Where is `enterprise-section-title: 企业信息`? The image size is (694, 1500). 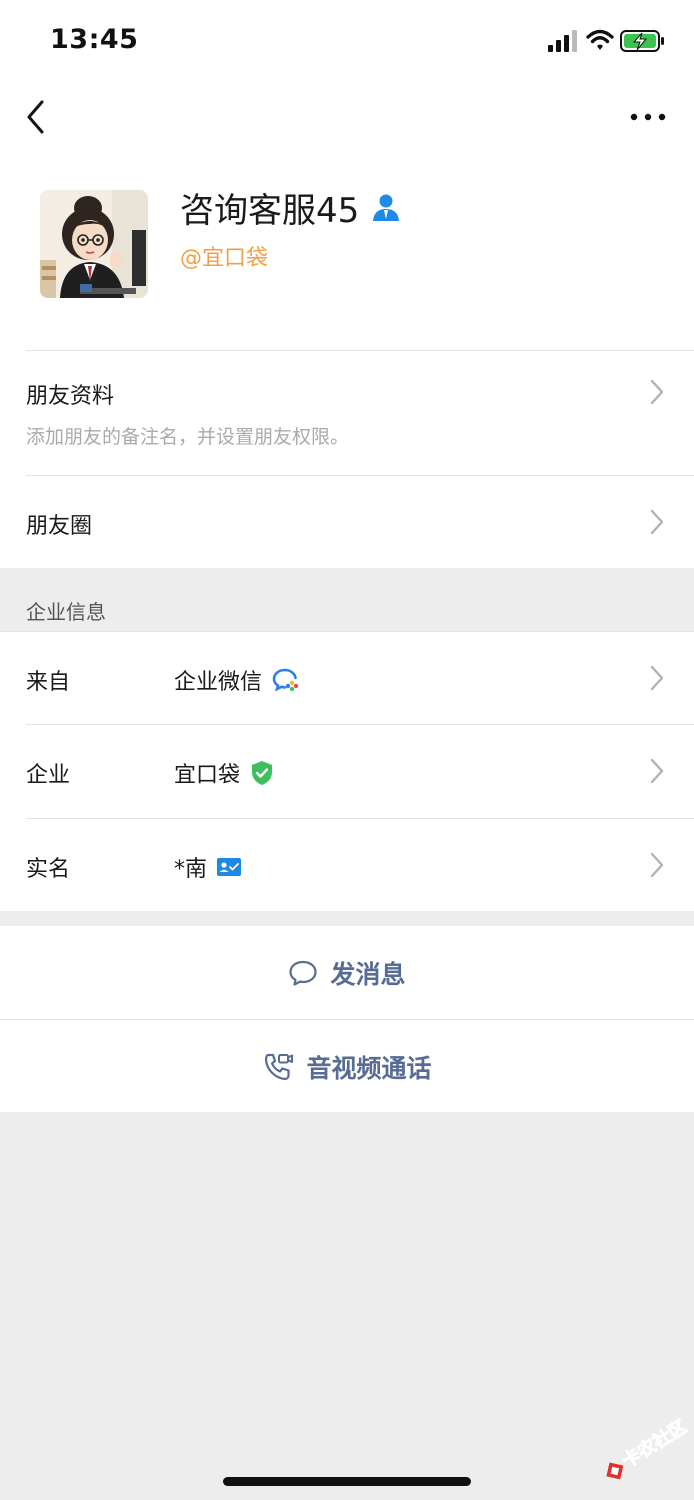 enterprise-section-title: 企业信息 is located at coordinates (66, 612).